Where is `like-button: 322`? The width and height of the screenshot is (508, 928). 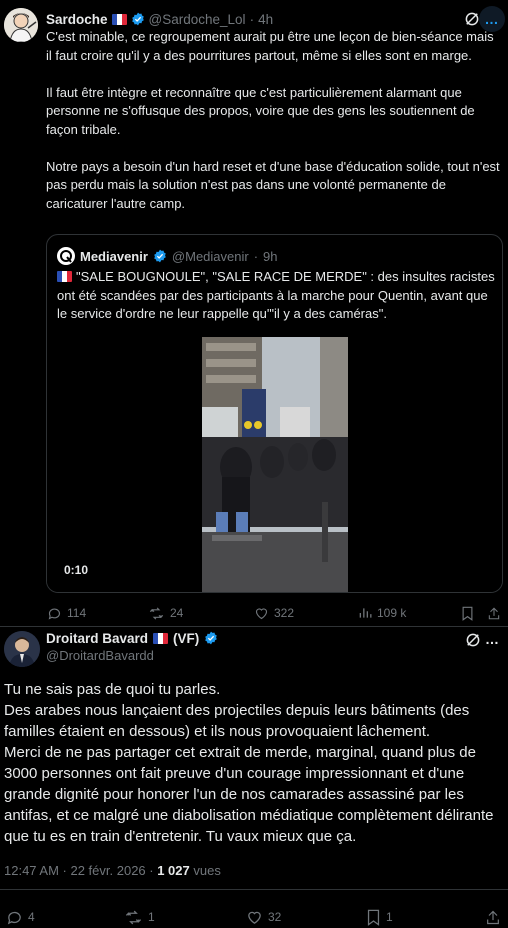 like-button: 322 is located at coordinates (274, 613).